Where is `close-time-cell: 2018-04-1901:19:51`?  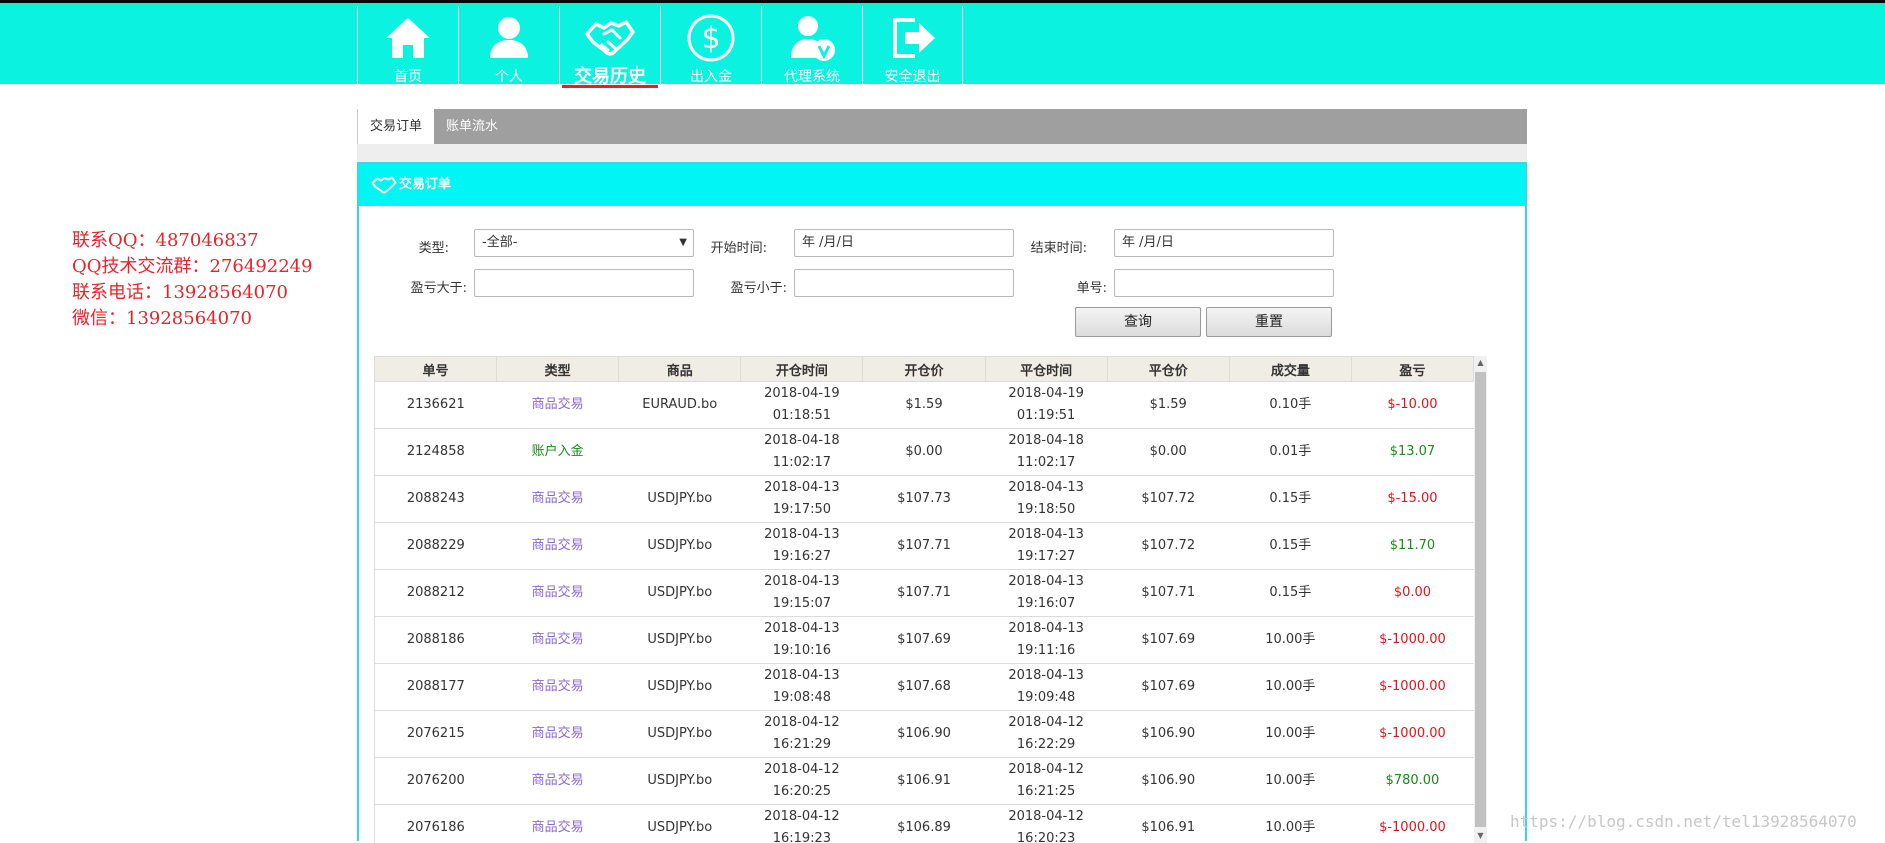 close-time-cell: 2018-04-1901:19:51 is located at coordinates (1046, 405).